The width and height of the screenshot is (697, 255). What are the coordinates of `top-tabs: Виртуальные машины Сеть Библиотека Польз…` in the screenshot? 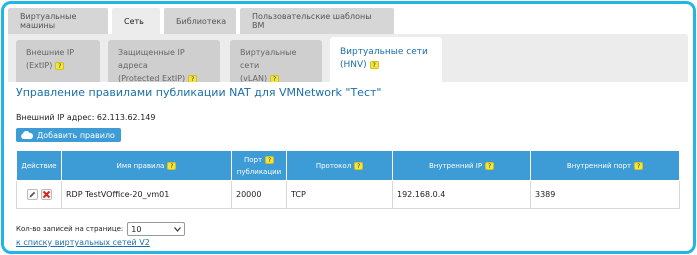 It's located at (203, 21).